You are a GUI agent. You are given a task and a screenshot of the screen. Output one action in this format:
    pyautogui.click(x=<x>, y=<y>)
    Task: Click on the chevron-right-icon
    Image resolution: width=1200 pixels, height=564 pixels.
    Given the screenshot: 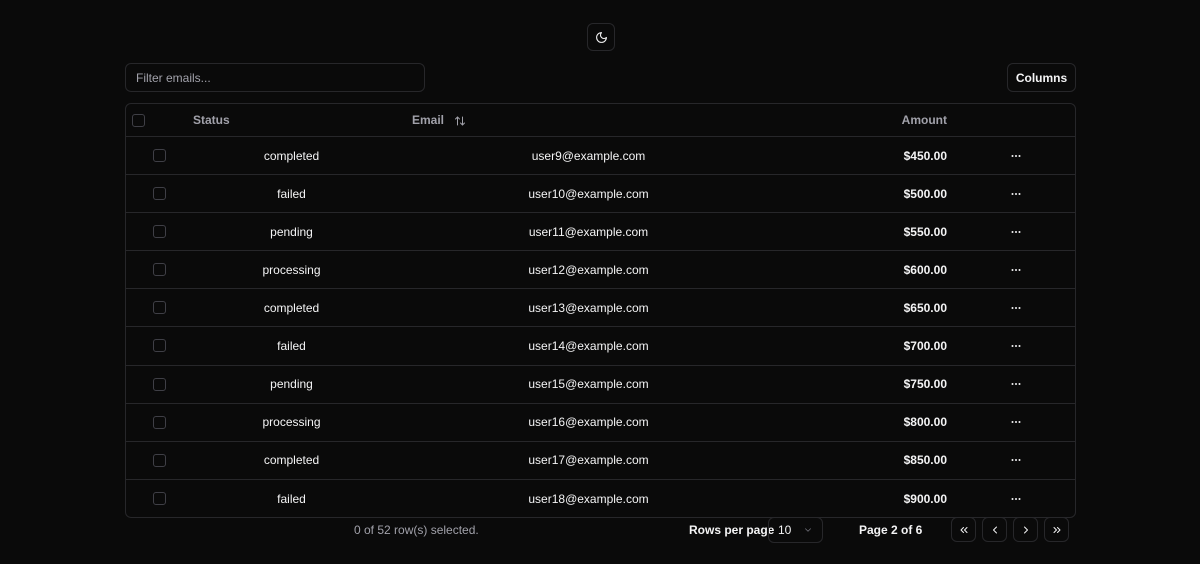 What is the action you would take?
    pyautogui.click(x=1026, y=530)
    